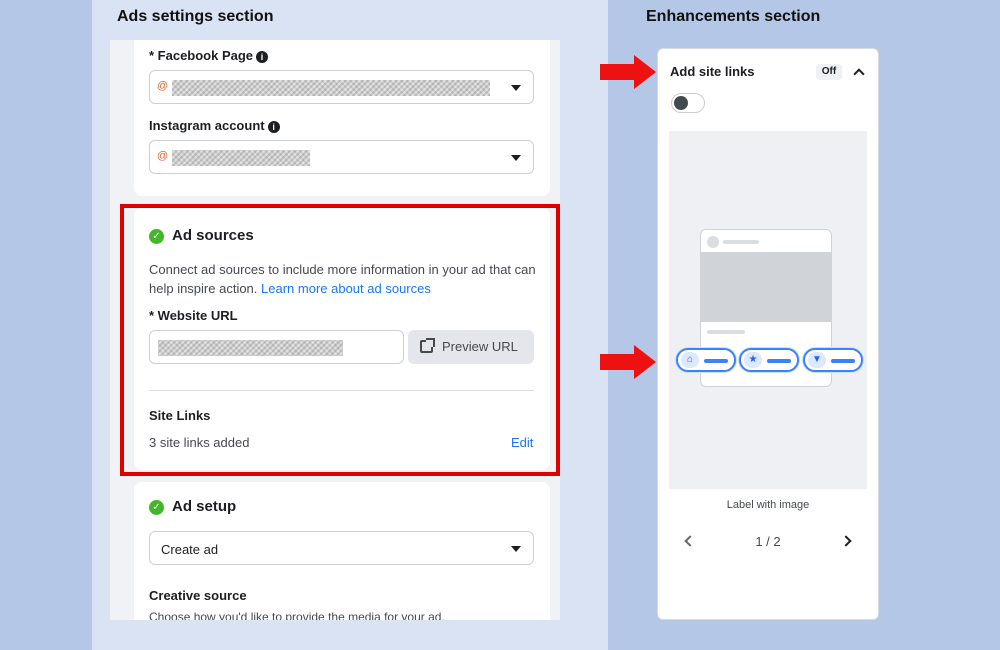  I want to click on instagram-account-select: @, so click(341, 157).